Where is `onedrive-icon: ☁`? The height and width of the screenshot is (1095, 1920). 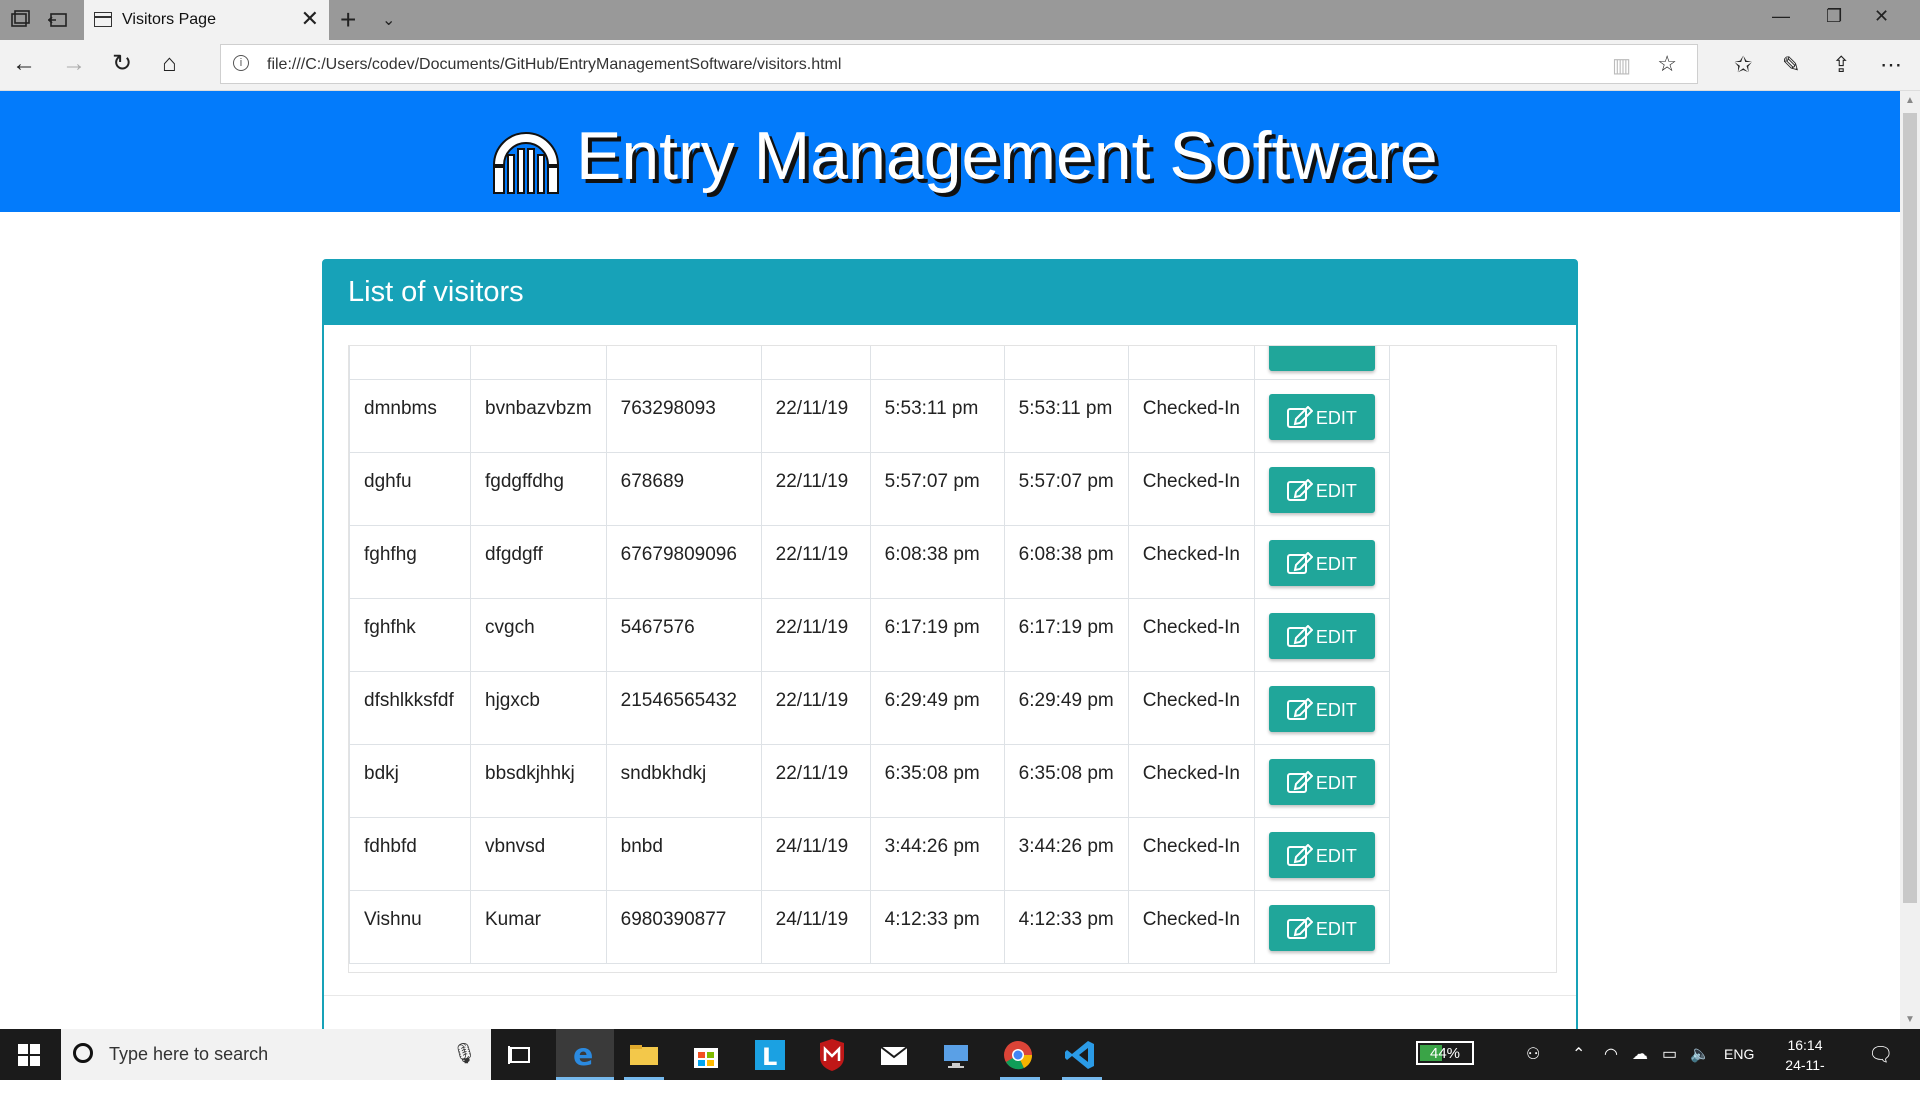 onedrive-icon: ☁ is located at coordinates (1640, 1054).